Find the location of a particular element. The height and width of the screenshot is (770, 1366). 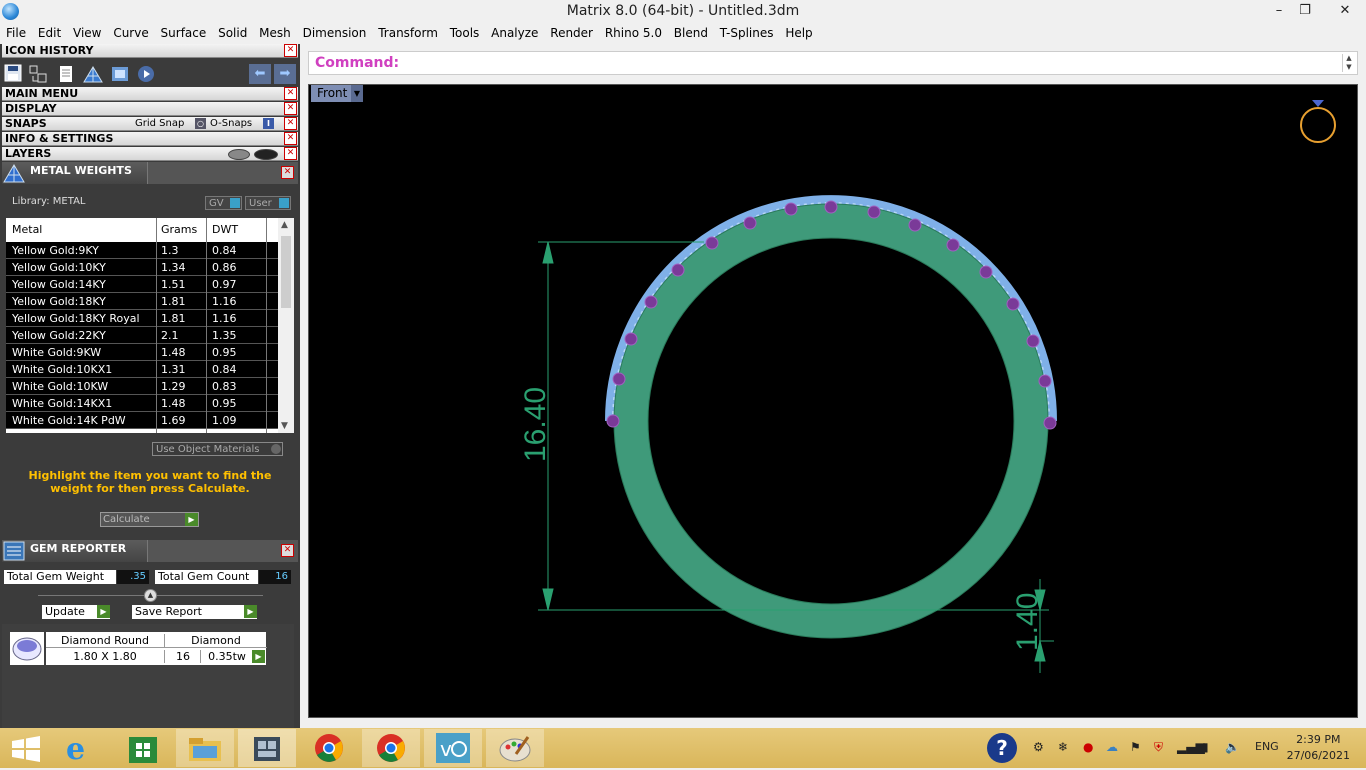

menu-surface: Surface is located at coordinates (184, 33).